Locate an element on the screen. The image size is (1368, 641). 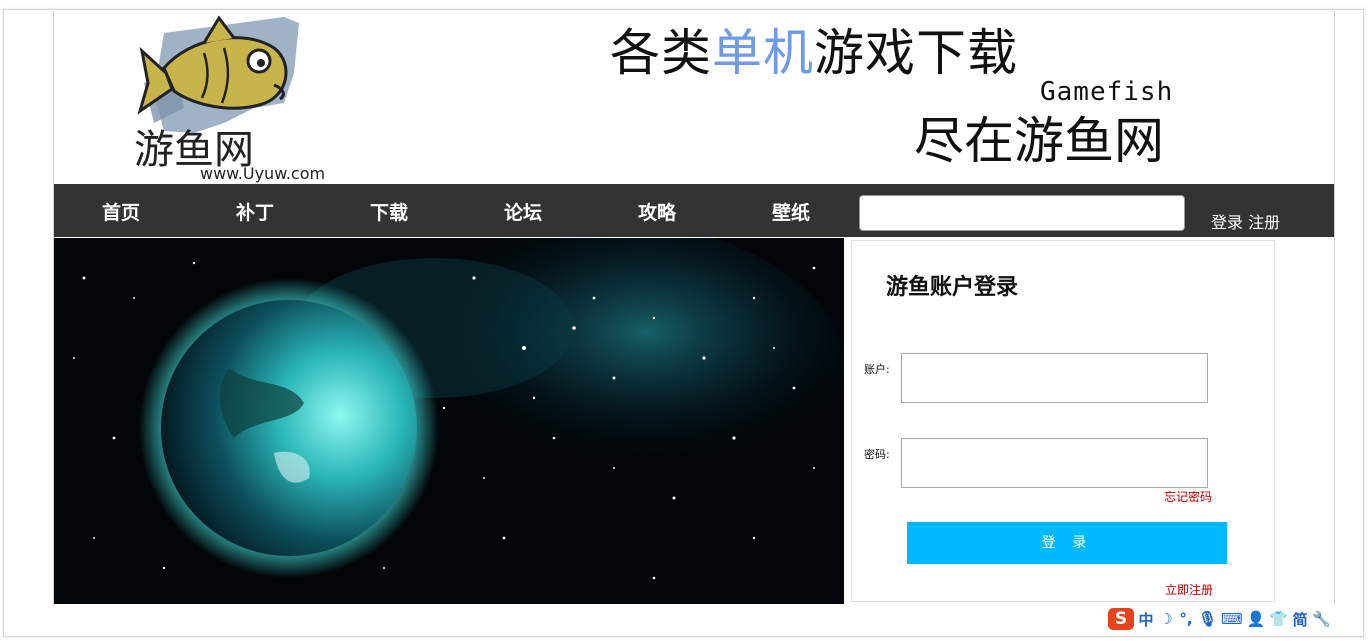
ime-user-icon: 👤 is located at coordinates (1256, 619).